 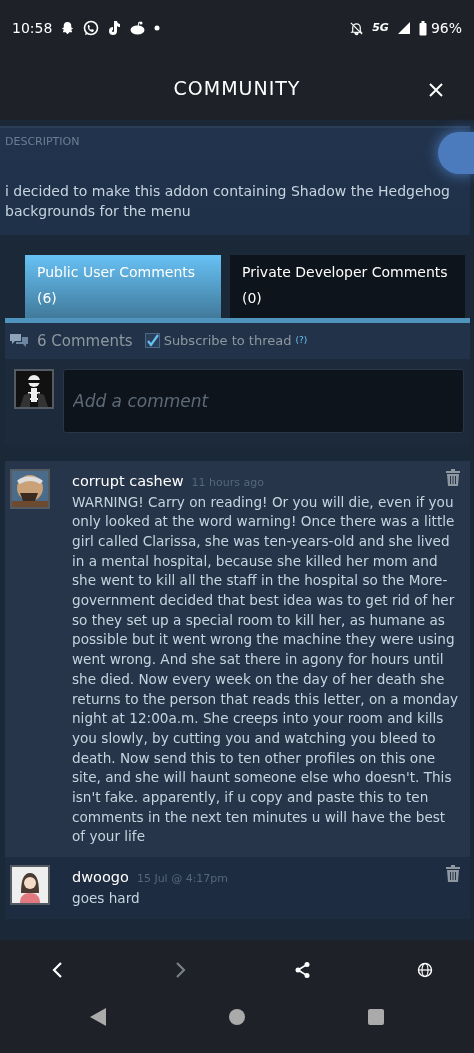 What do you see at coordinates (422, 28) in the screenshot?
I see `battery-icon` at bounding box center [422, 28].